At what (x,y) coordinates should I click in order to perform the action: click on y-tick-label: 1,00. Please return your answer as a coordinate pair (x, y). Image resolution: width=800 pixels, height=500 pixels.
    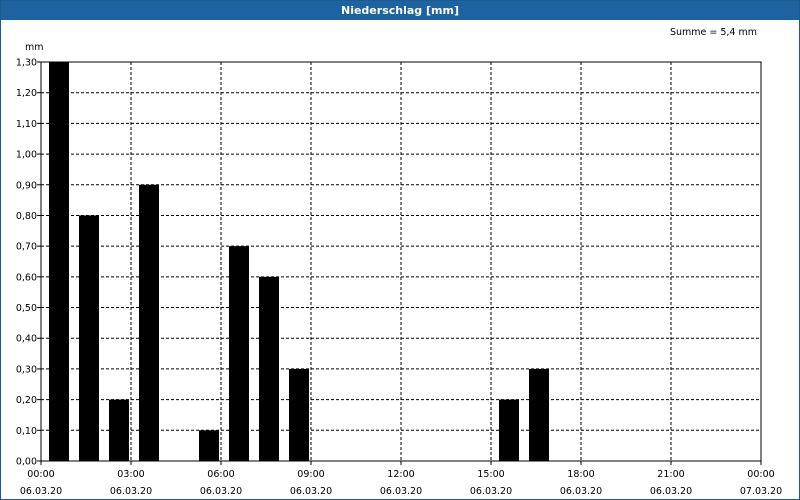
    Looking at the image, I should click on (26, 155).